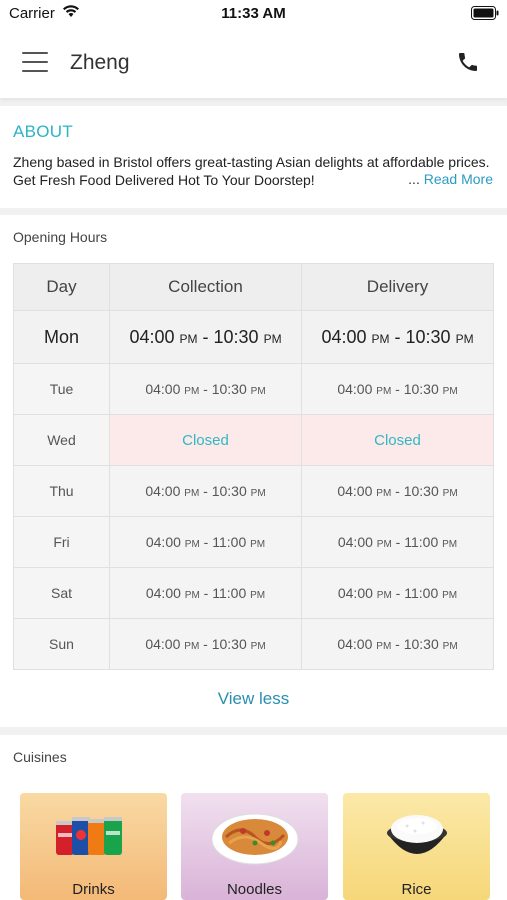 The height and width of the screenshot is (900, 507). I want to click on day-cell: Tue, so click(61, 389).